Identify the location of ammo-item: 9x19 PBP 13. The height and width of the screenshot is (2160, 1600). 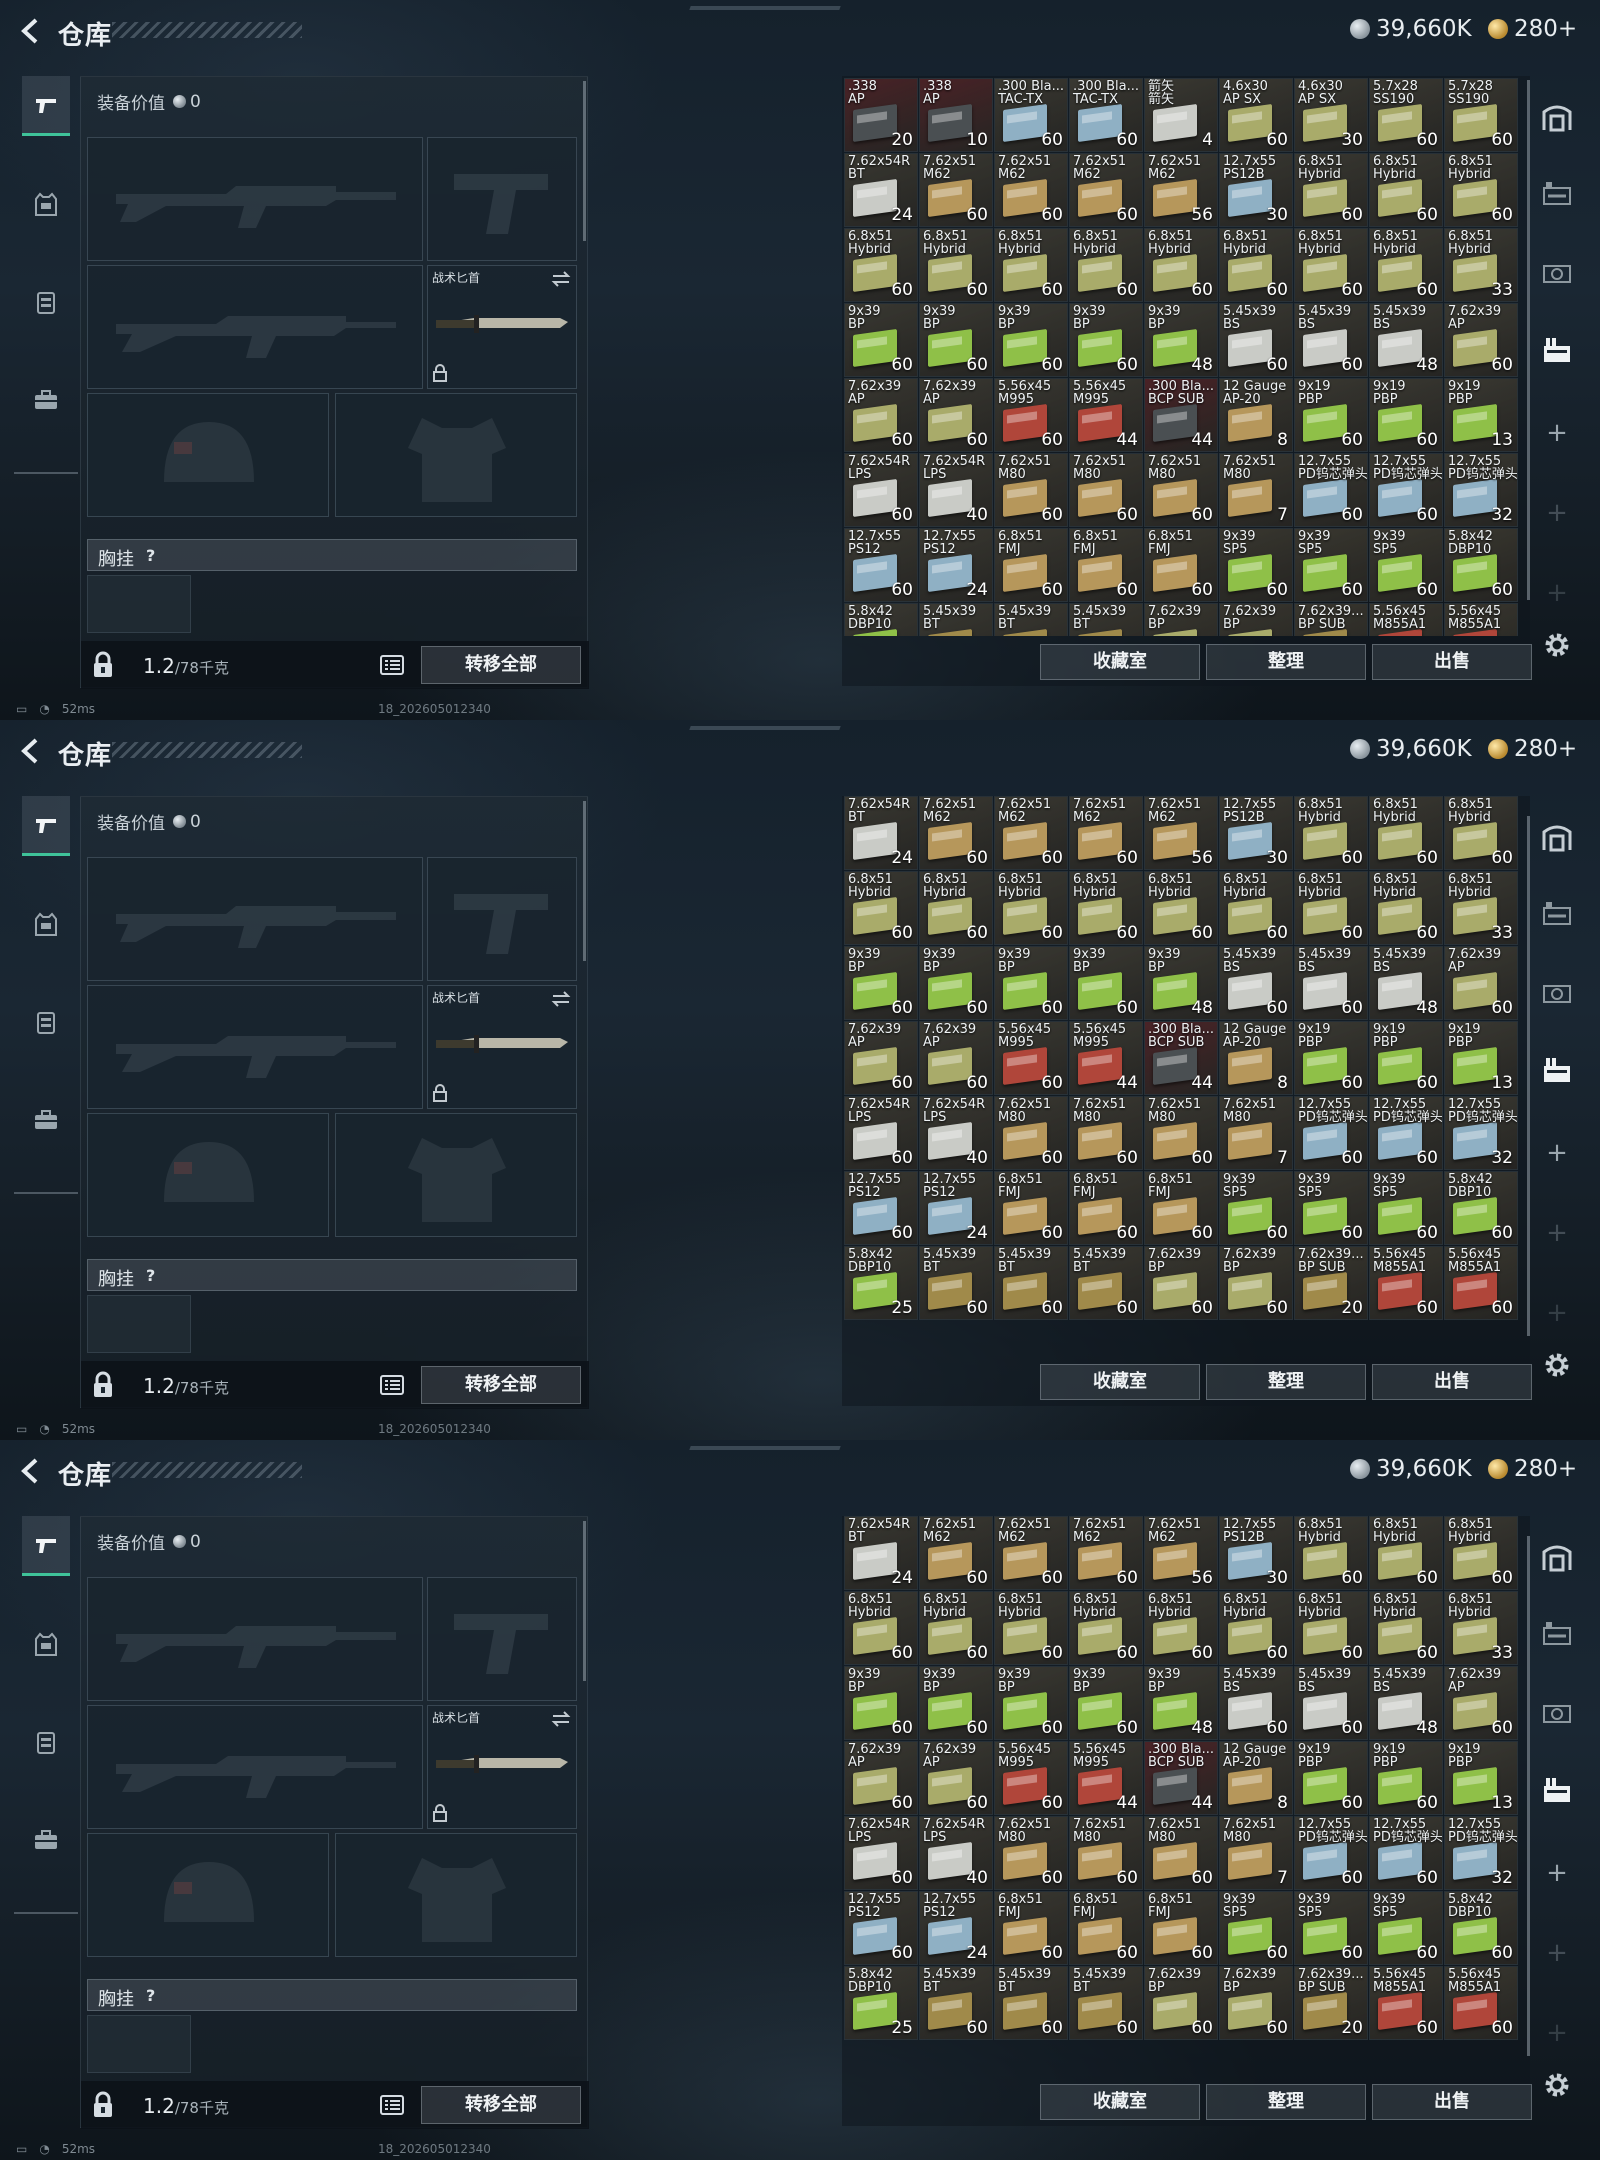
(1481, 1058).